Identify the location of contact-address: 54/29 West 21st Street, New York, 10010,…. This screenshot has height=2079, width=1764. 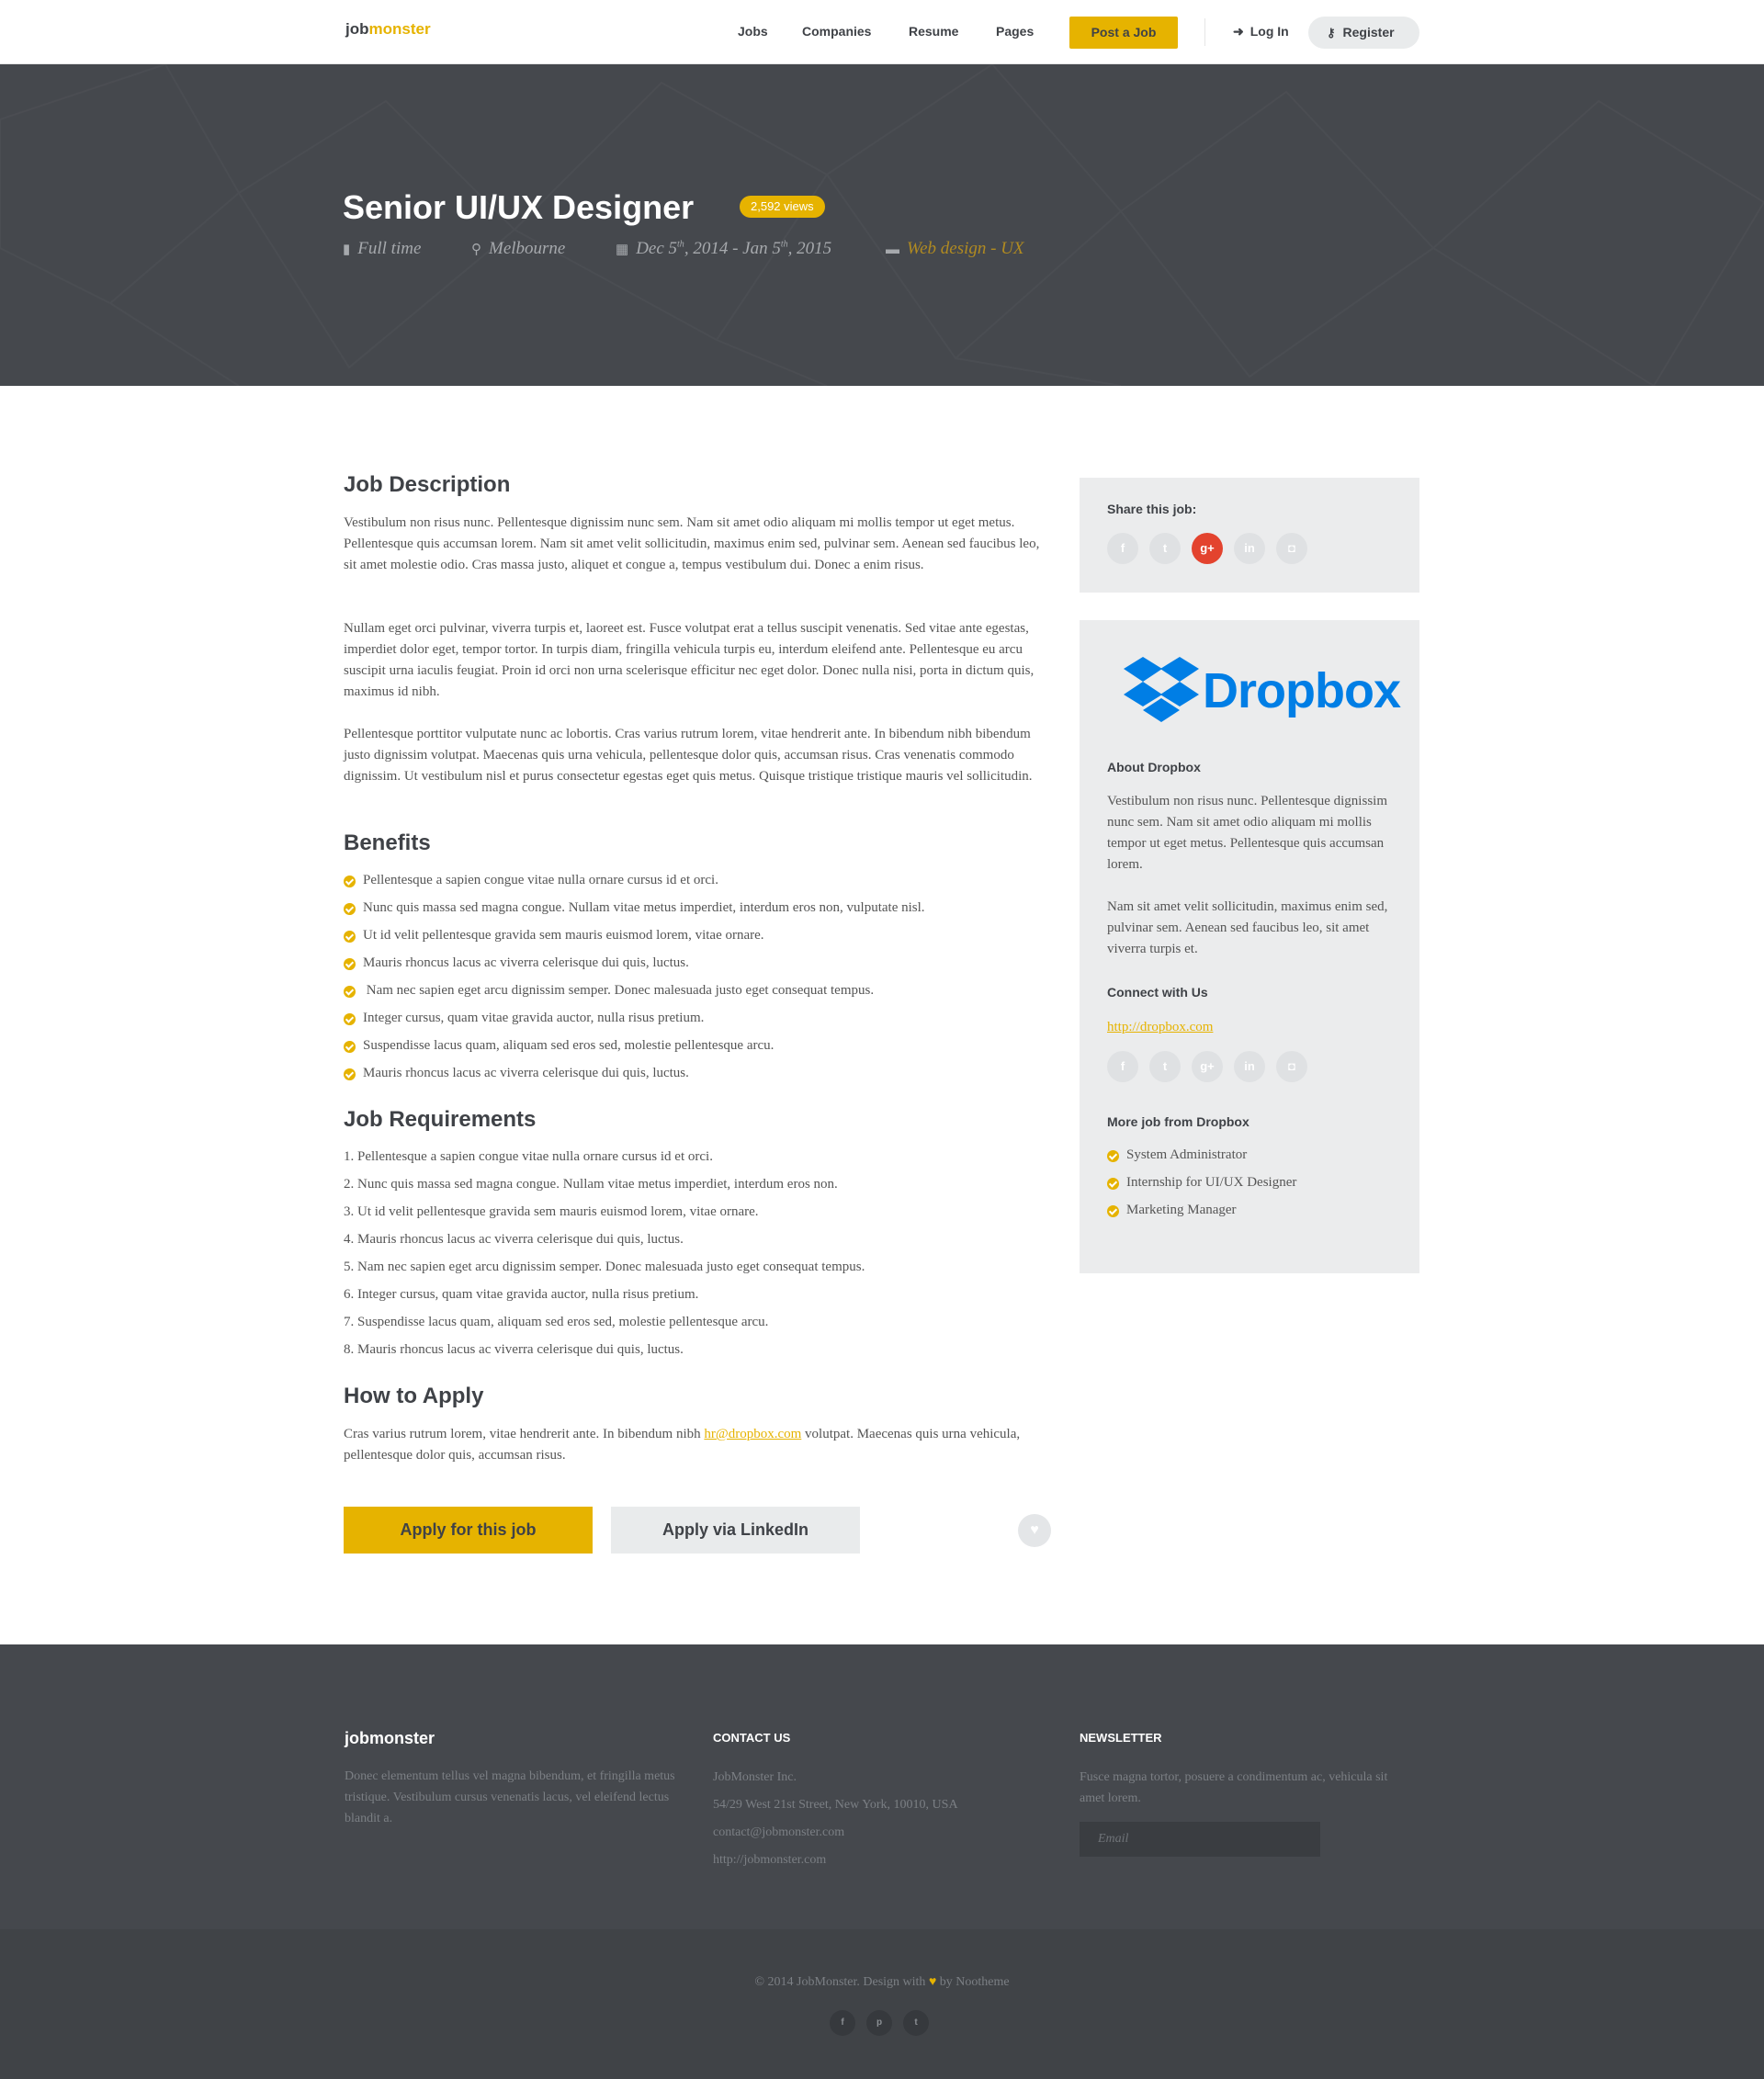
(835, 1805).